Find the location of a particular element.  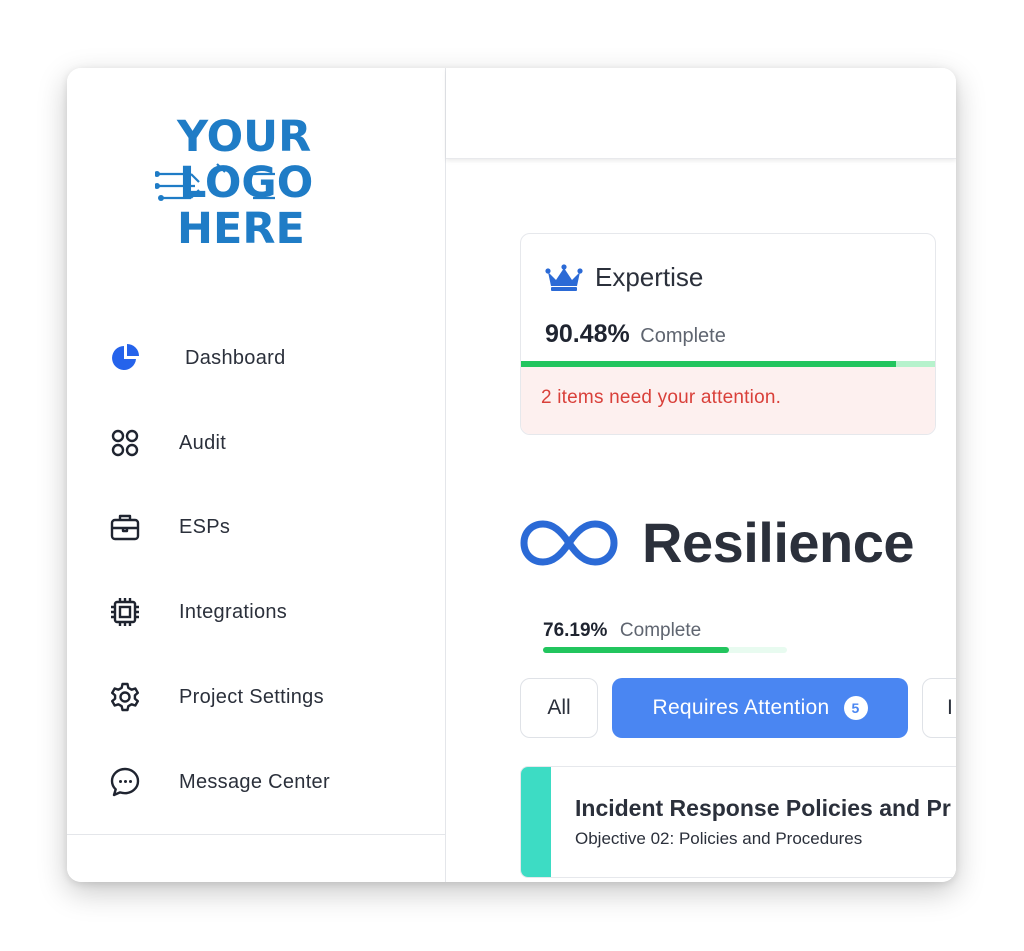

sidebar-item-label: ESPs is located at coordinates (205, 526).